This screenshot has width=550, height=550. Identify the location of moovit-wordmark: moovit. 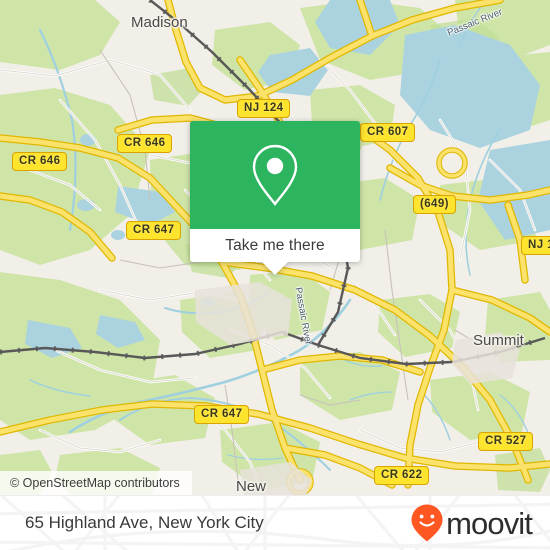
(489, 523).